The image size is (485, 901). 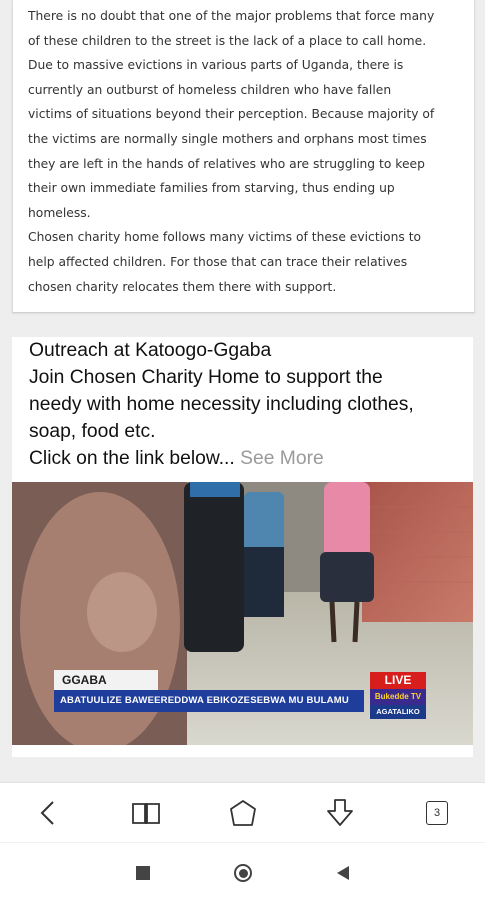 I want to click on browser-toolbar: 3, so click(x=242, y=812).